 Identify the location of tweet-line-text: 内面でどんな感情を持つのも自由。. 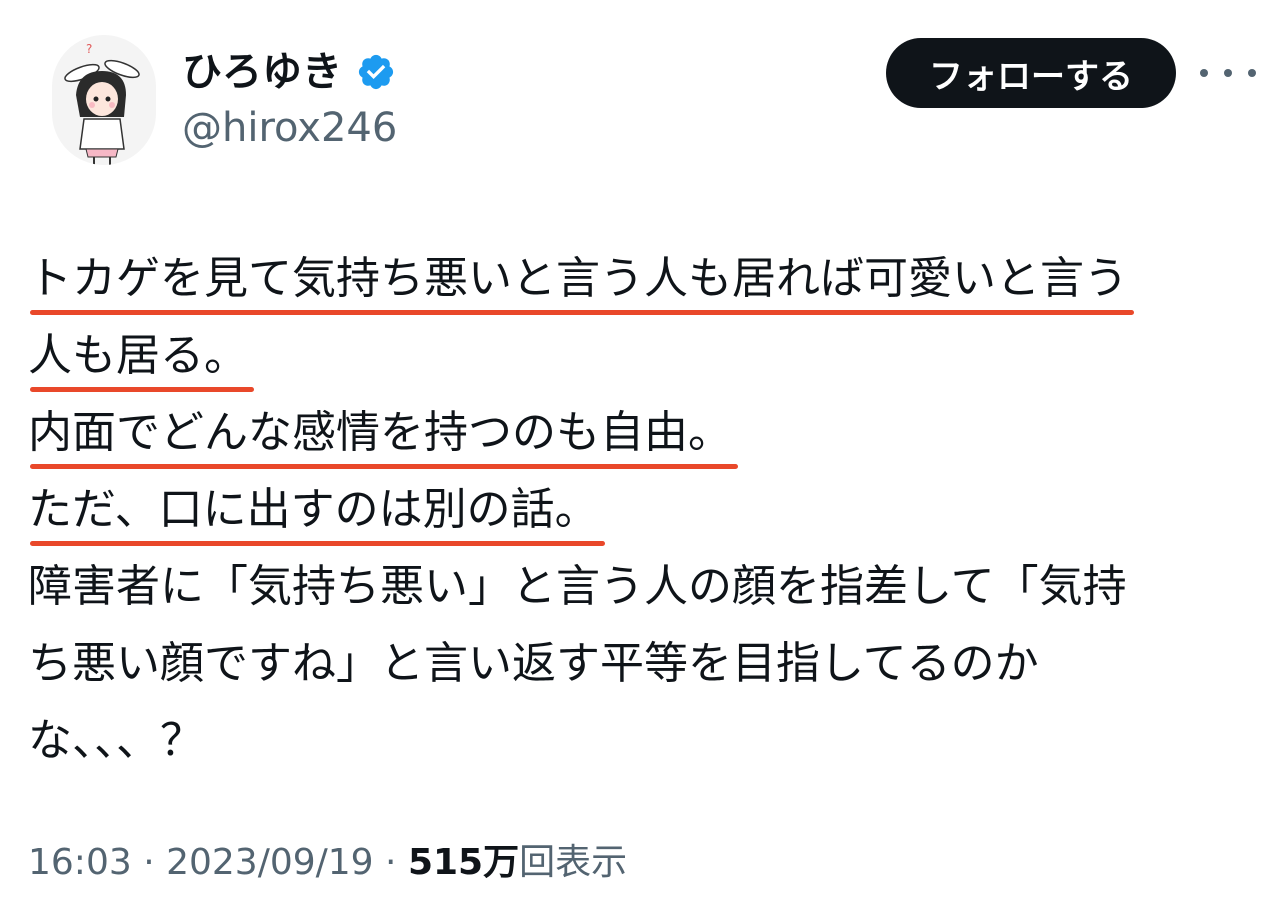
(383, 432).